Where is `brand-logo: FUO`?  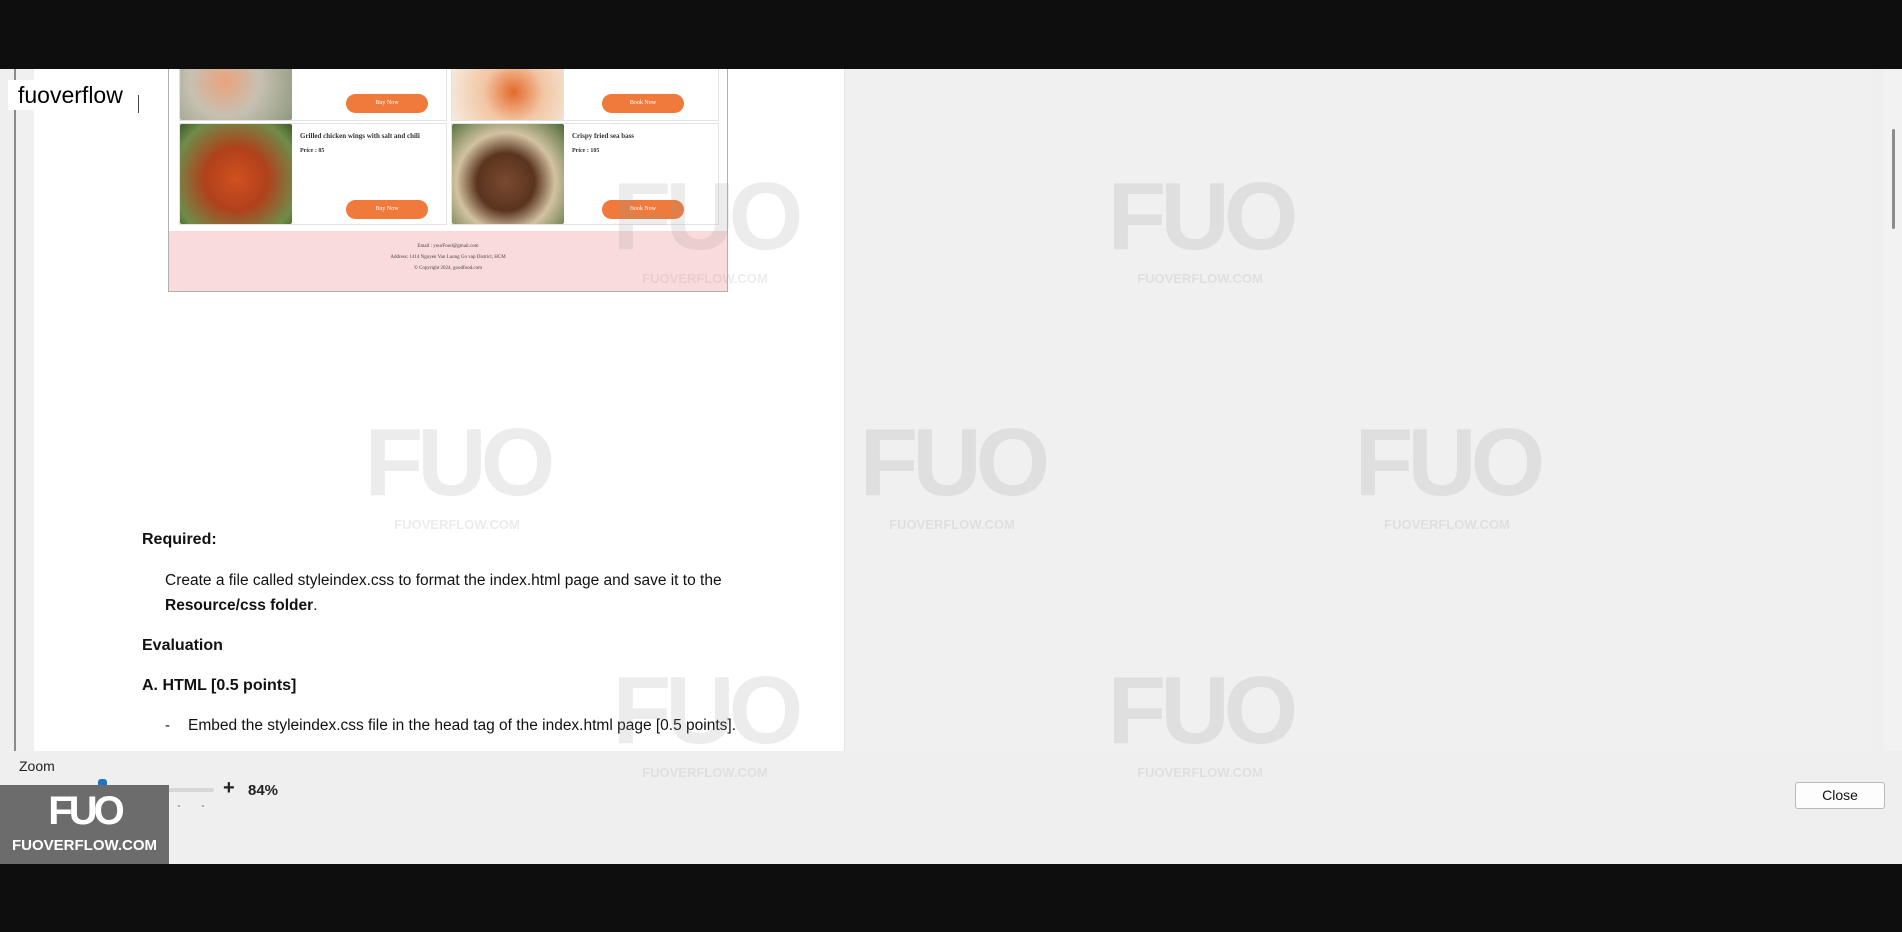 brand-logo: FUO is located at coordinates (86, 811).